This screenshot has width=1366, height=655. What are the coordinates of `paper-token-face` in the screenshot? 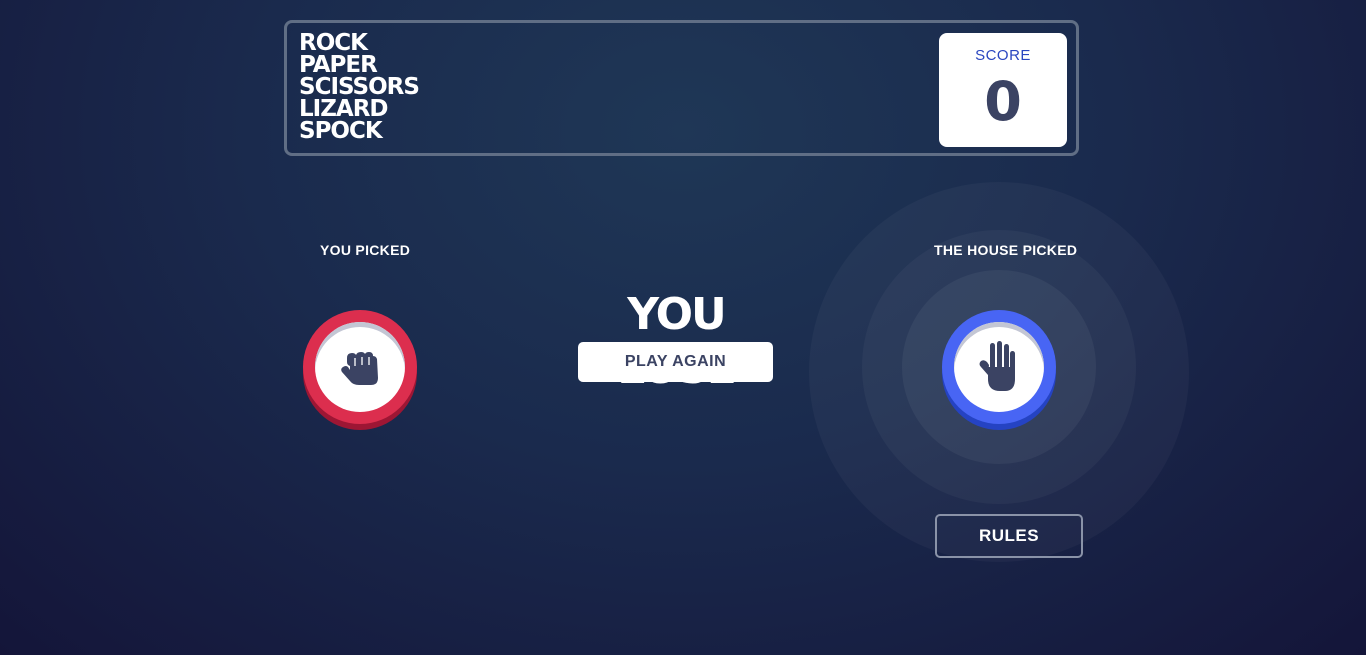 It's located at (999, 367).